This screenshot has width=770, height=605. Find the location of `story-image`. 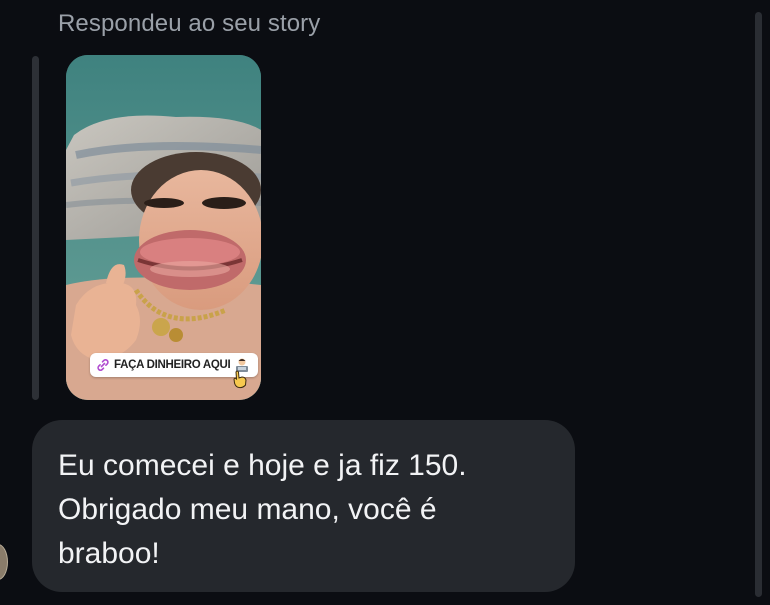

story-image is located at coordinates (163, 227).